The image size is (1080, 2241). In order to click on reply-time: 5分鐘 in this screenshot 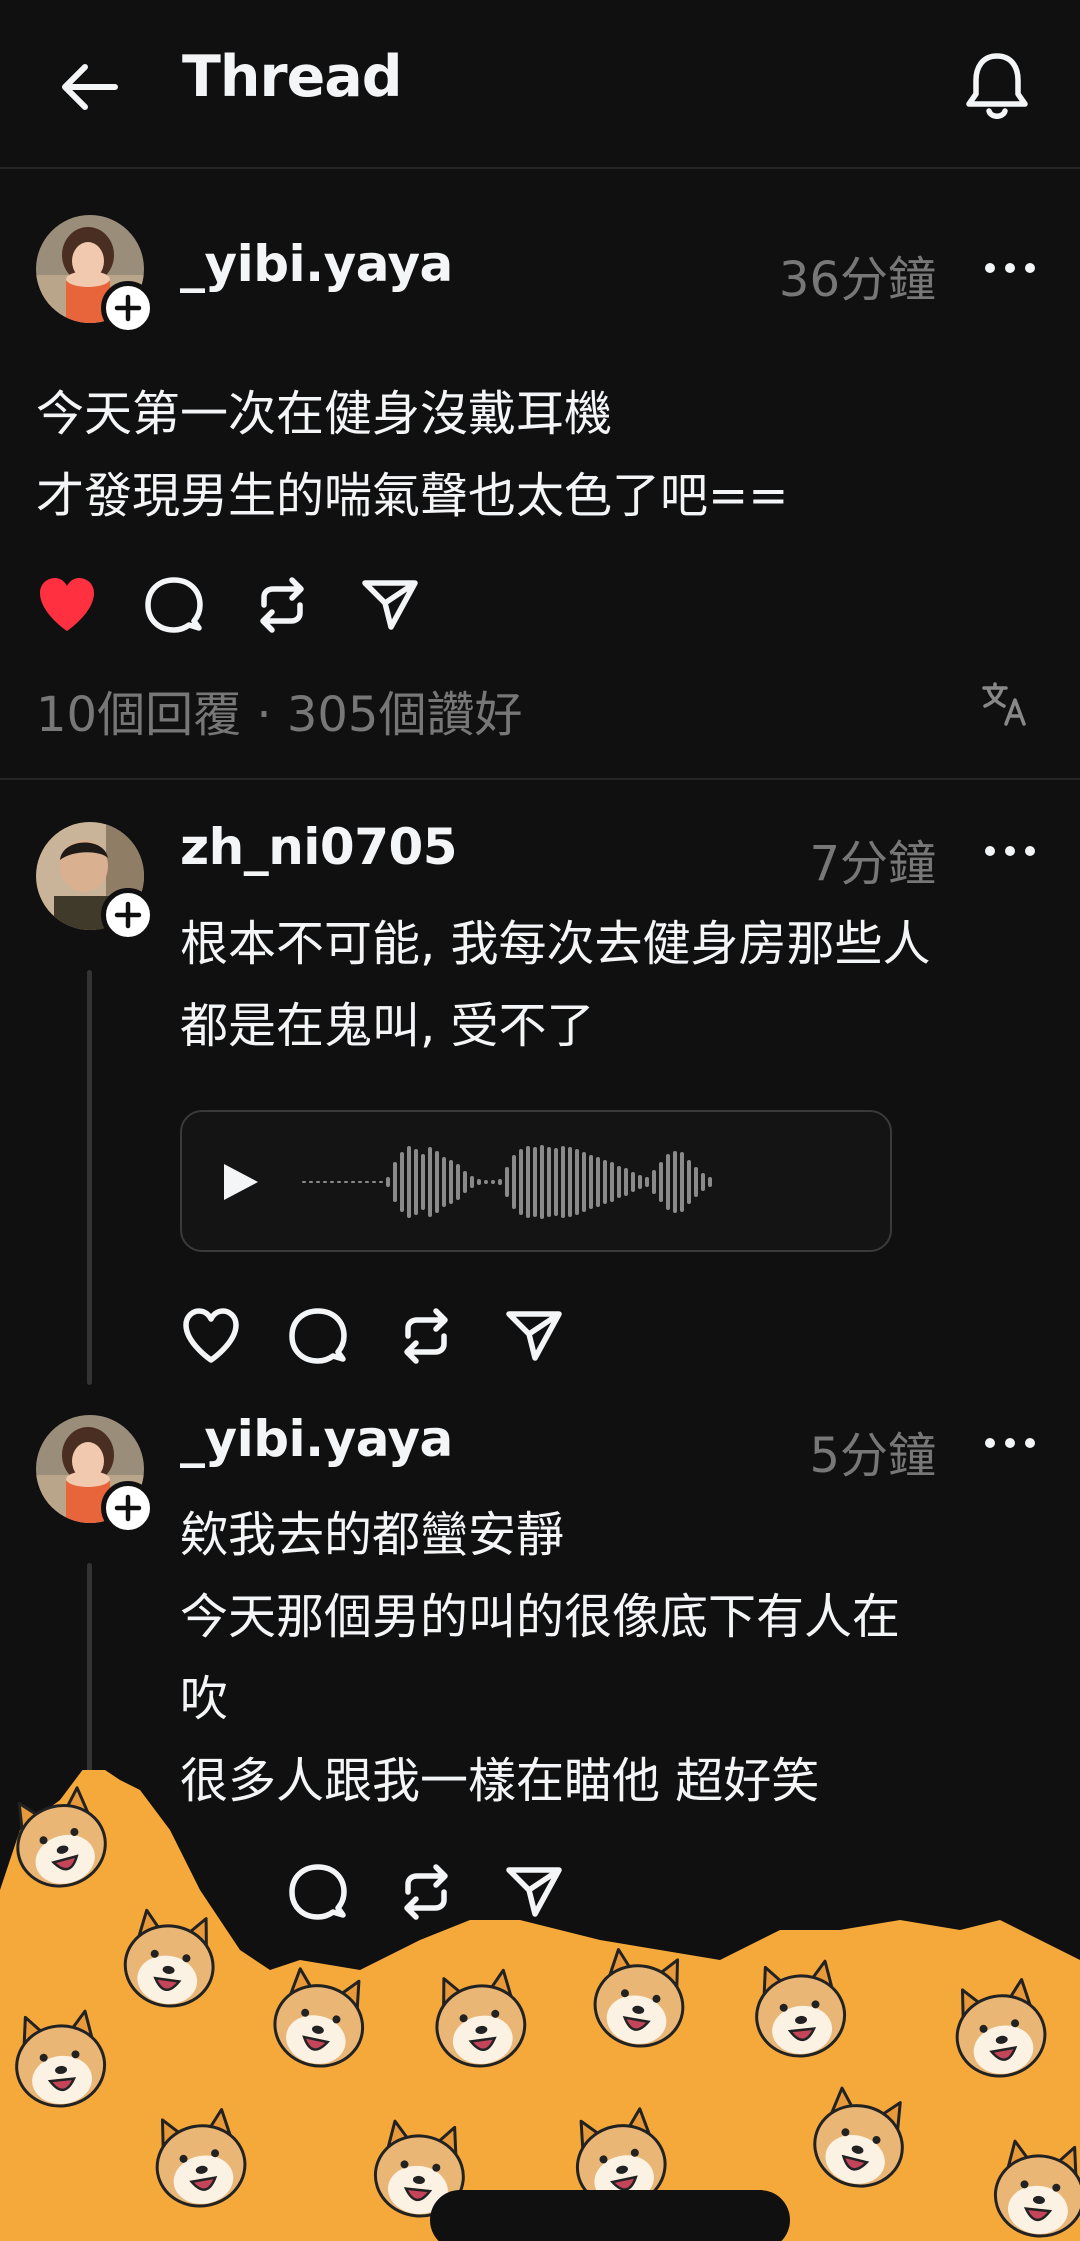, I will do `click(872, 1456)`.